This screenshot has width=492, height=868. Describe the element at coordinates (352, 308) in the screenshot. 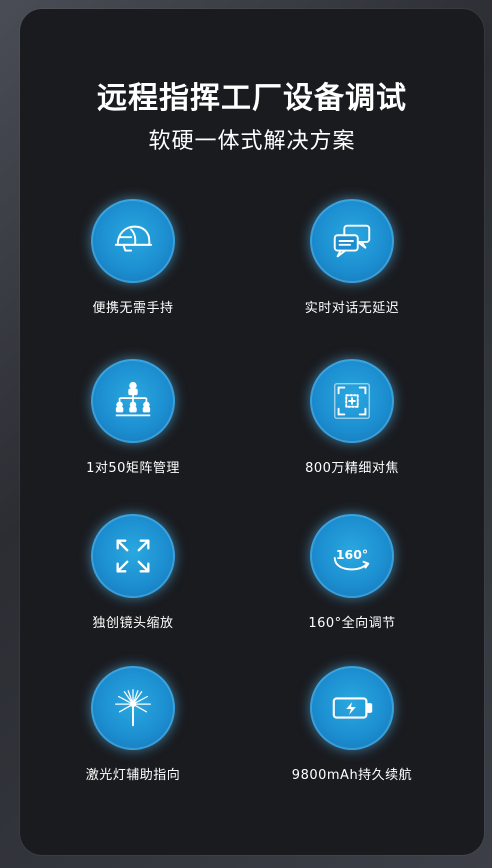

I see `feature-label: 实时对话无延迟` at that location.